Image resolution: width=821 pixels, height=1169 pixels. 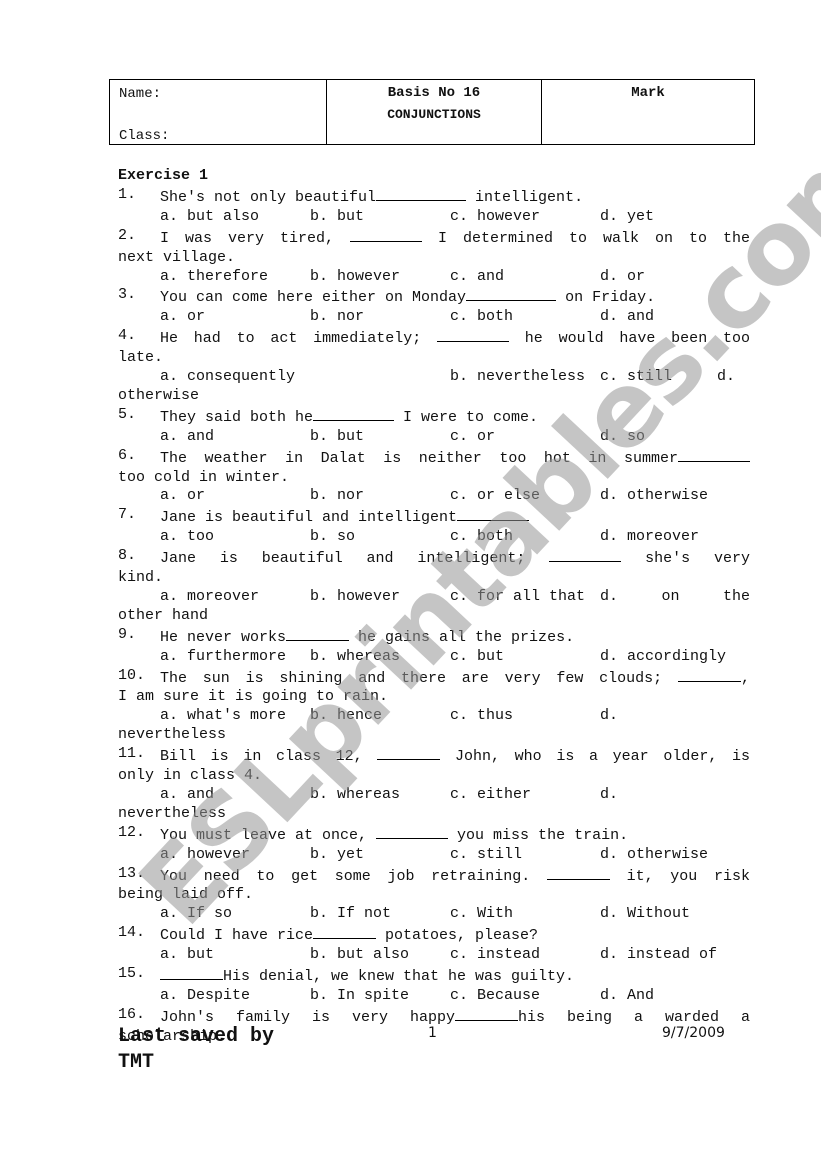 I want to click on answer-option: c. or, so click(x=472, y=437).